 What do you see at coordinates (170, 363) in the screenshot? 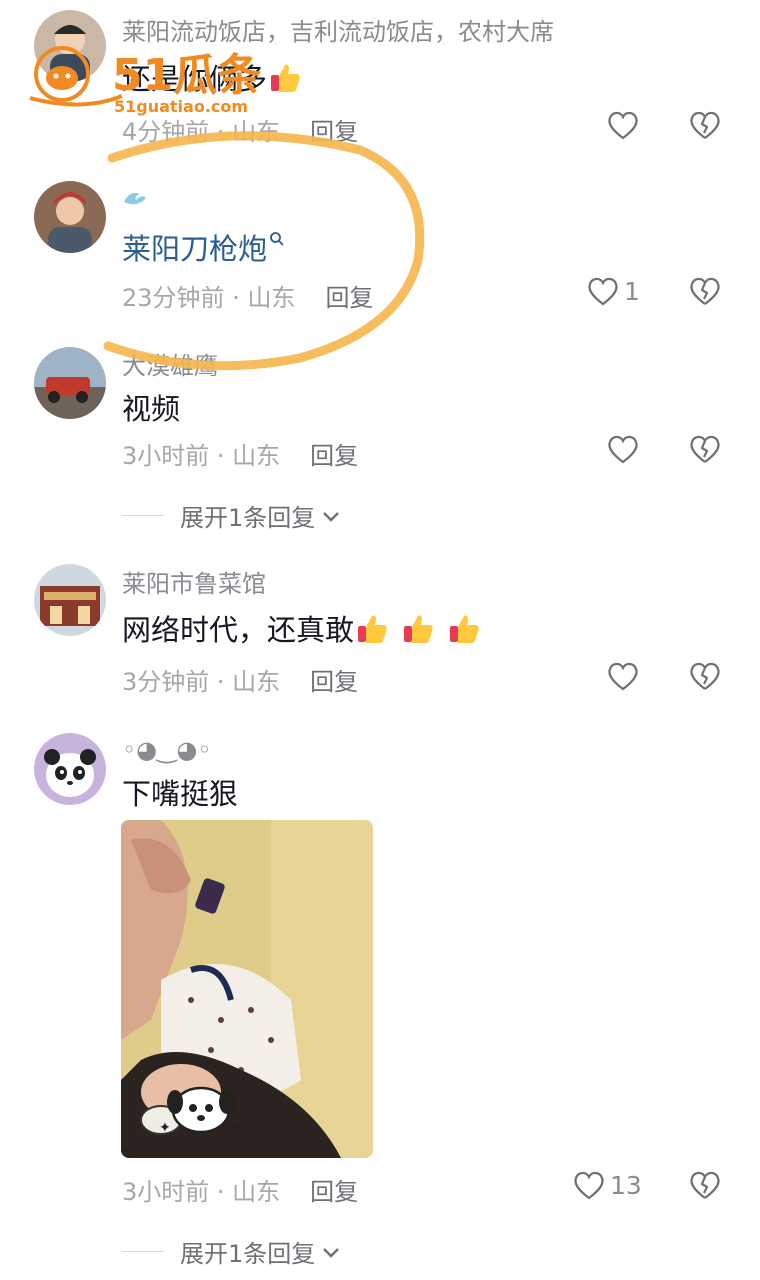
I see `comment-username: 大漠雄鹰` at bounding box center [170, 363].